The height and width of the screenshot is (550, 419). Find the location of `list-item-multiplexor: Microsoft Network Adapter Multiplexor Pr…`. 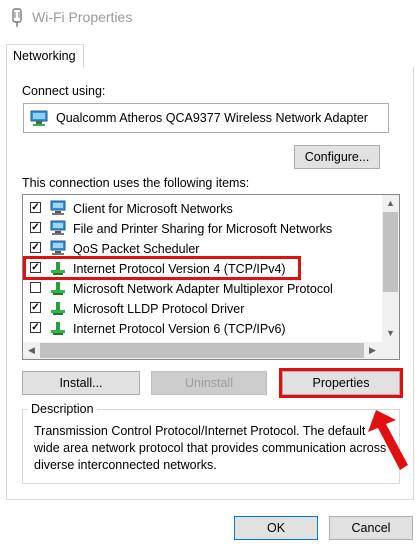

list-item-multiplexor: Microsoft Network Adapter Multiplexor Pr… is located at coordinates (202, 289).